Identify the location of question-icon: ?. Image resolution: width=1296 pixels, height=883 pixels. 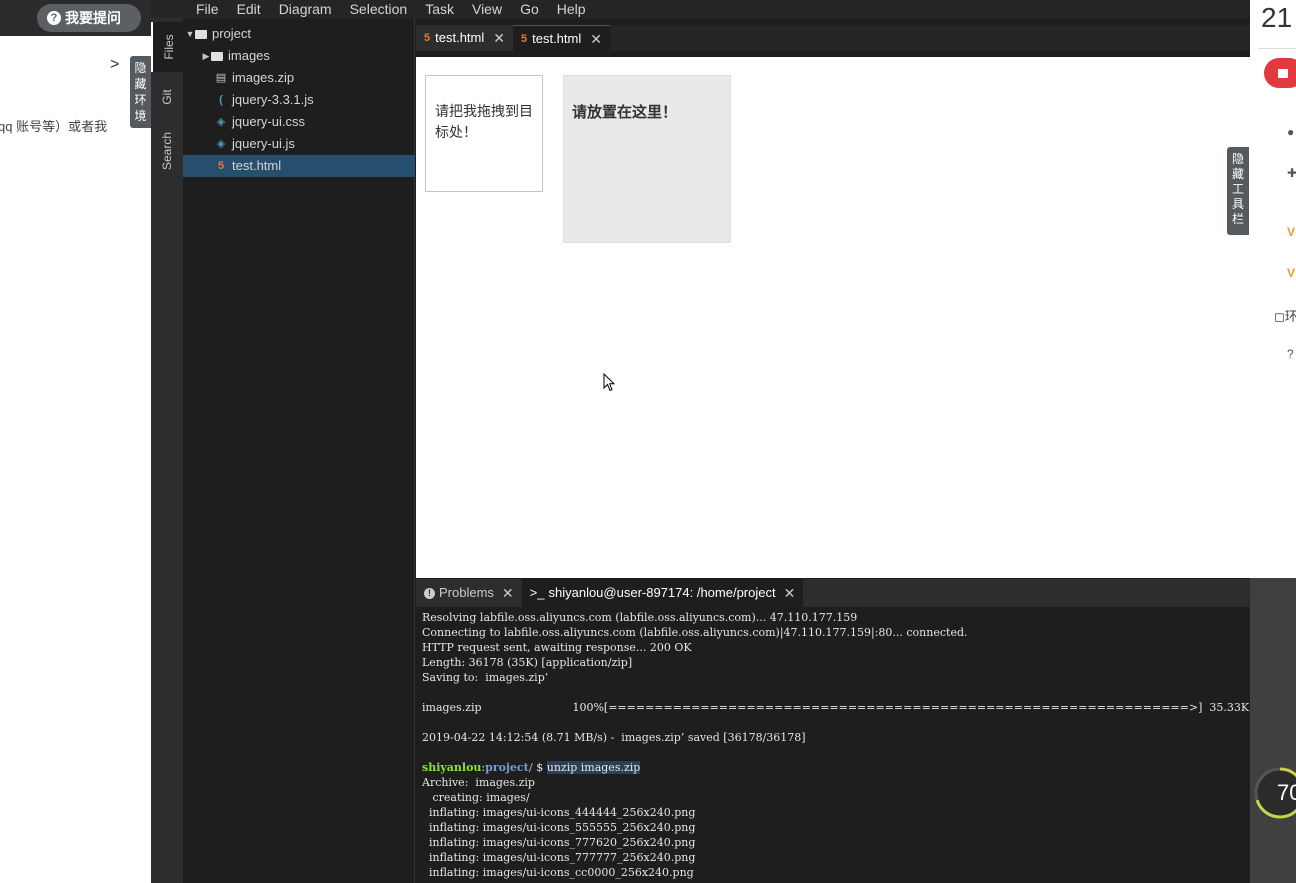
(54, 18).